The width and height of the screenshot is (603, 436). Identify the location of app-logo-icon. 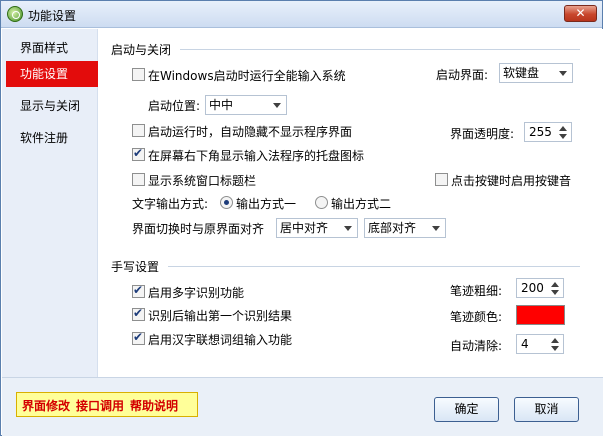
(15, 14).